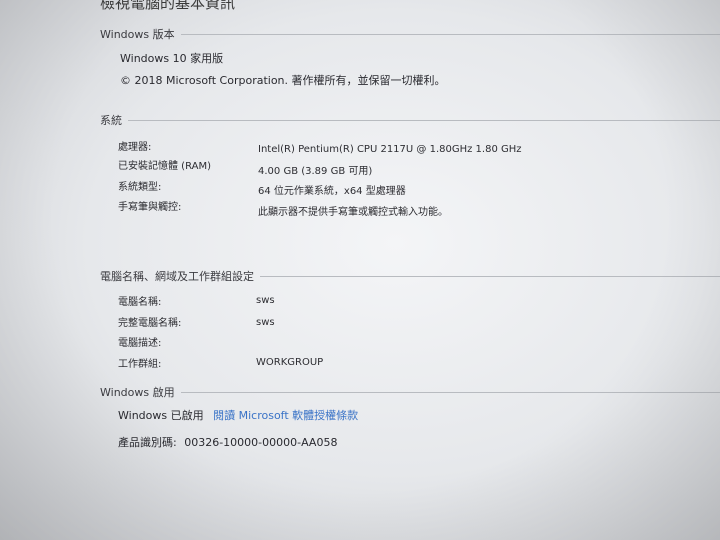 This screenshot has width=720, height=540. Describe the element at coordinates (137, 34) in the screenshot. I see `windows-edition-heading: Windows 版本` at that location.